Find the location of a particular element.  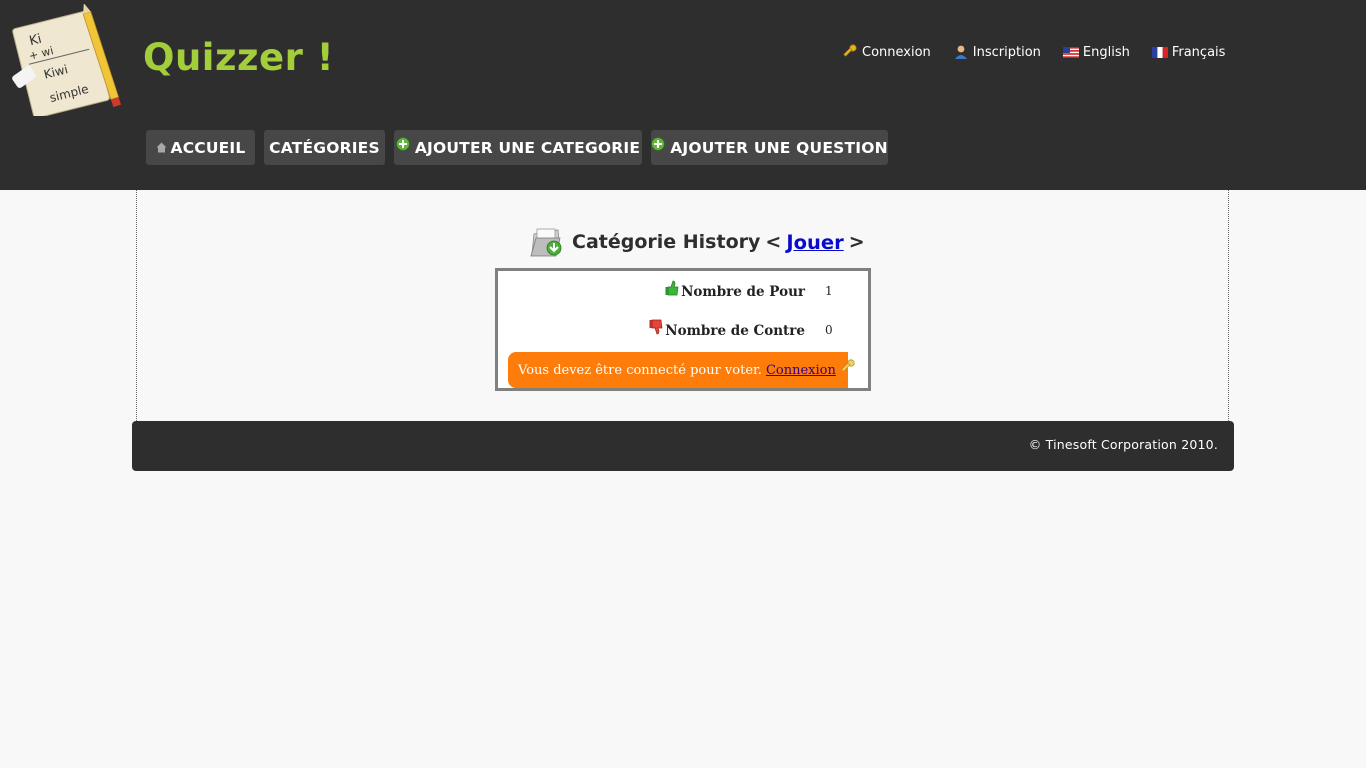

nav-add-category-button: AJOUTER UNE CATEGORIE is located at coordinates (518, 147).